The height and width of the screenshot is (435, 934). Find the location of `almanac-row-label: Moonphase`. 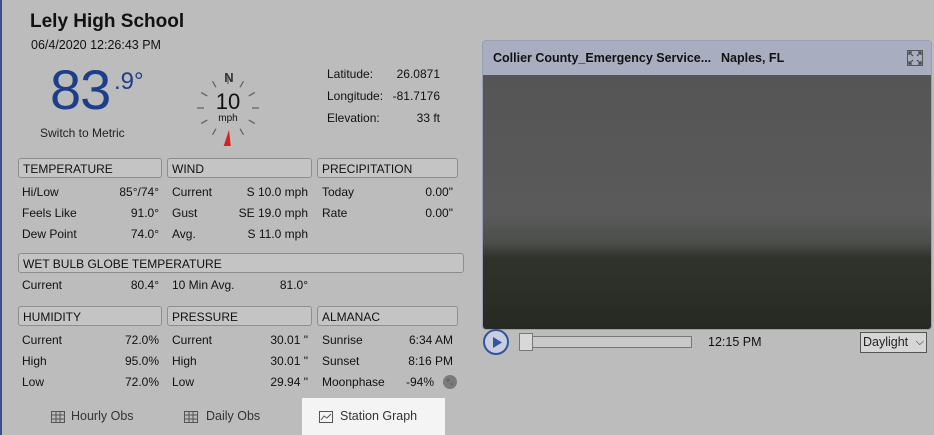

almanac-row-label: Moonphase is located at coordinates (353, 382).